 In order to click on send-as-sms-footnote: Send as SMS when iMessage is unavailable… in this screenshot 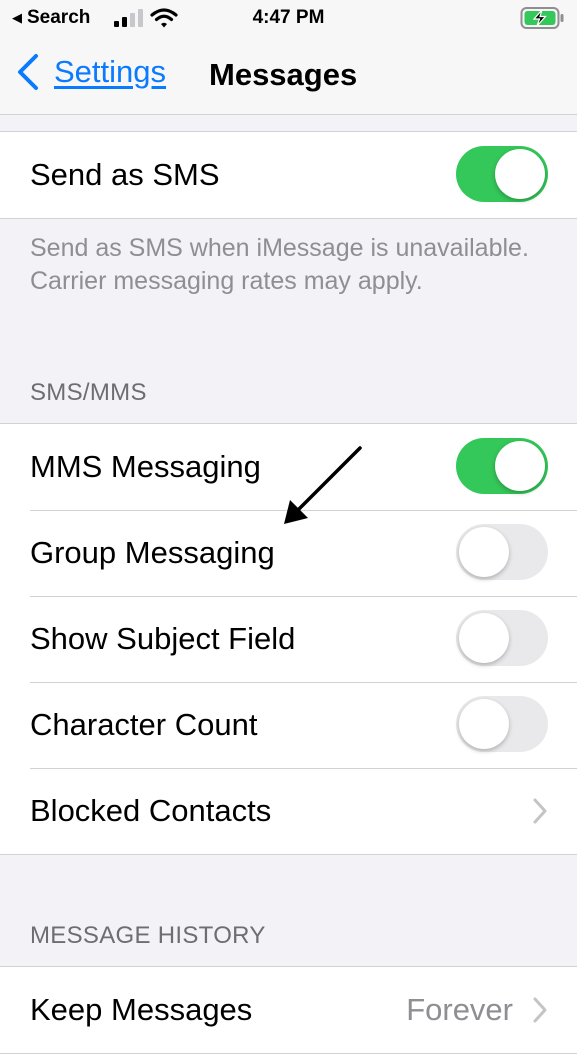, I will do `click(279, 264)`.